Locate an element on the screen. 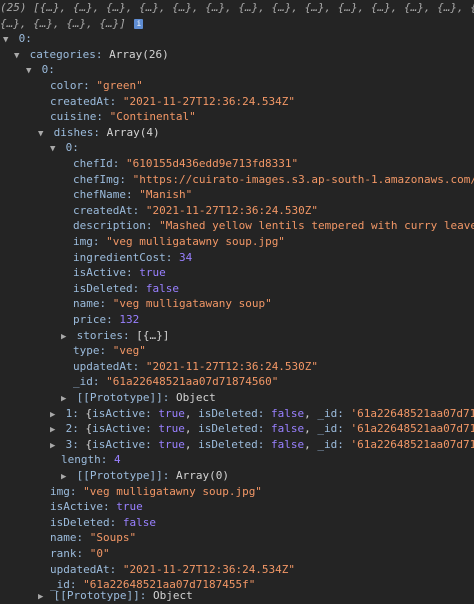 Image resolution: width=474 pixels, height=604 pixels. property-row: price: 132 is located at coordinates (106, 319).